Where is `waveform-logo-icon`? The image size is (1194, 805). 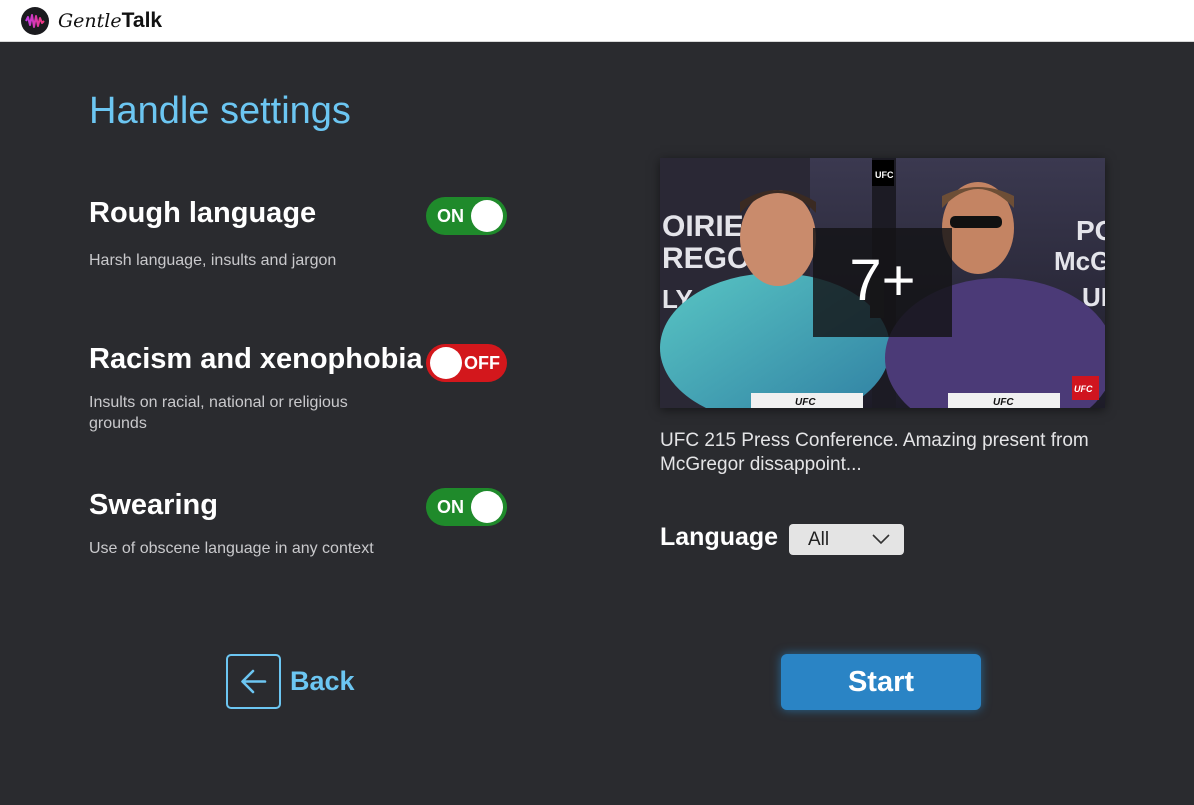
waveform-logo-icon is located at coordinates (35, 21).